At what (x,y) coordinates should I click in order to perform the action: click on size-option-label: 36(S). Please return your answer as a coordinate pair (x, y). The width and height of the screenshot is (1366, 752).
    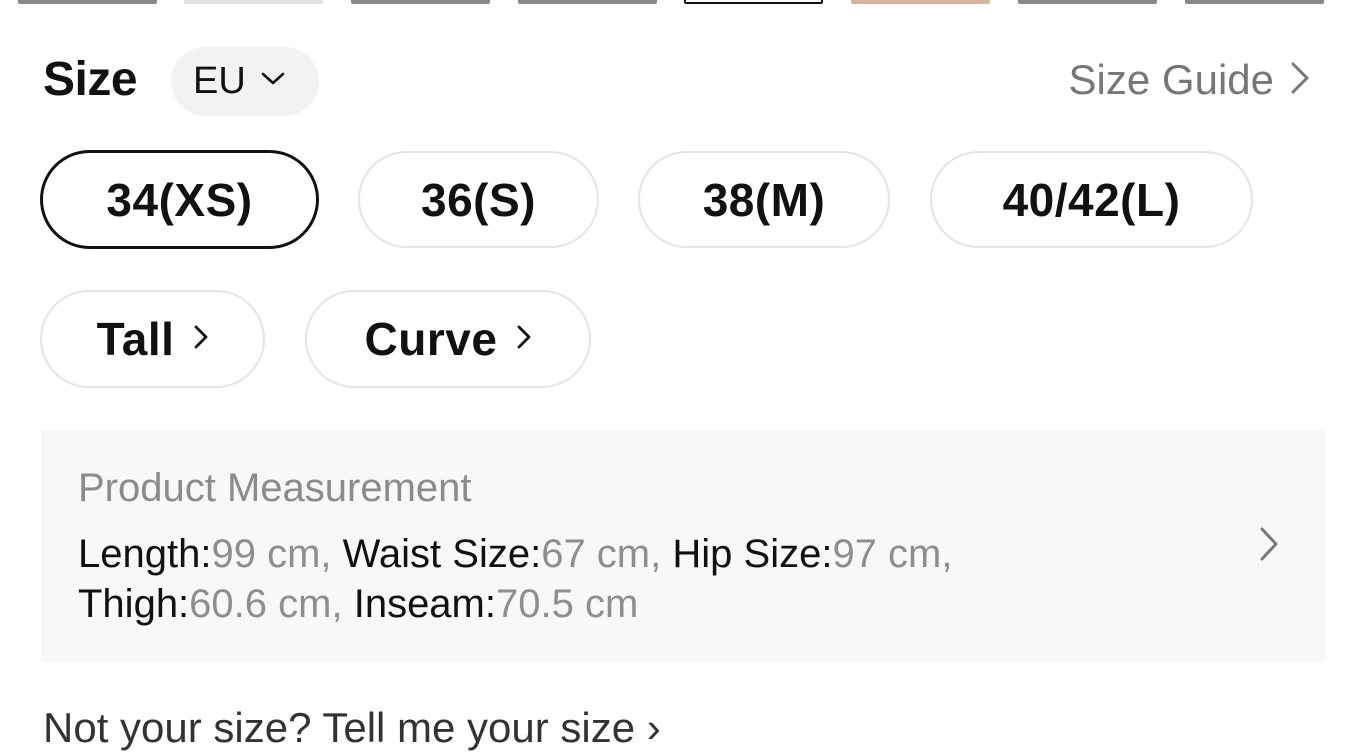
    Looking at the image, I should click on (478, 199).